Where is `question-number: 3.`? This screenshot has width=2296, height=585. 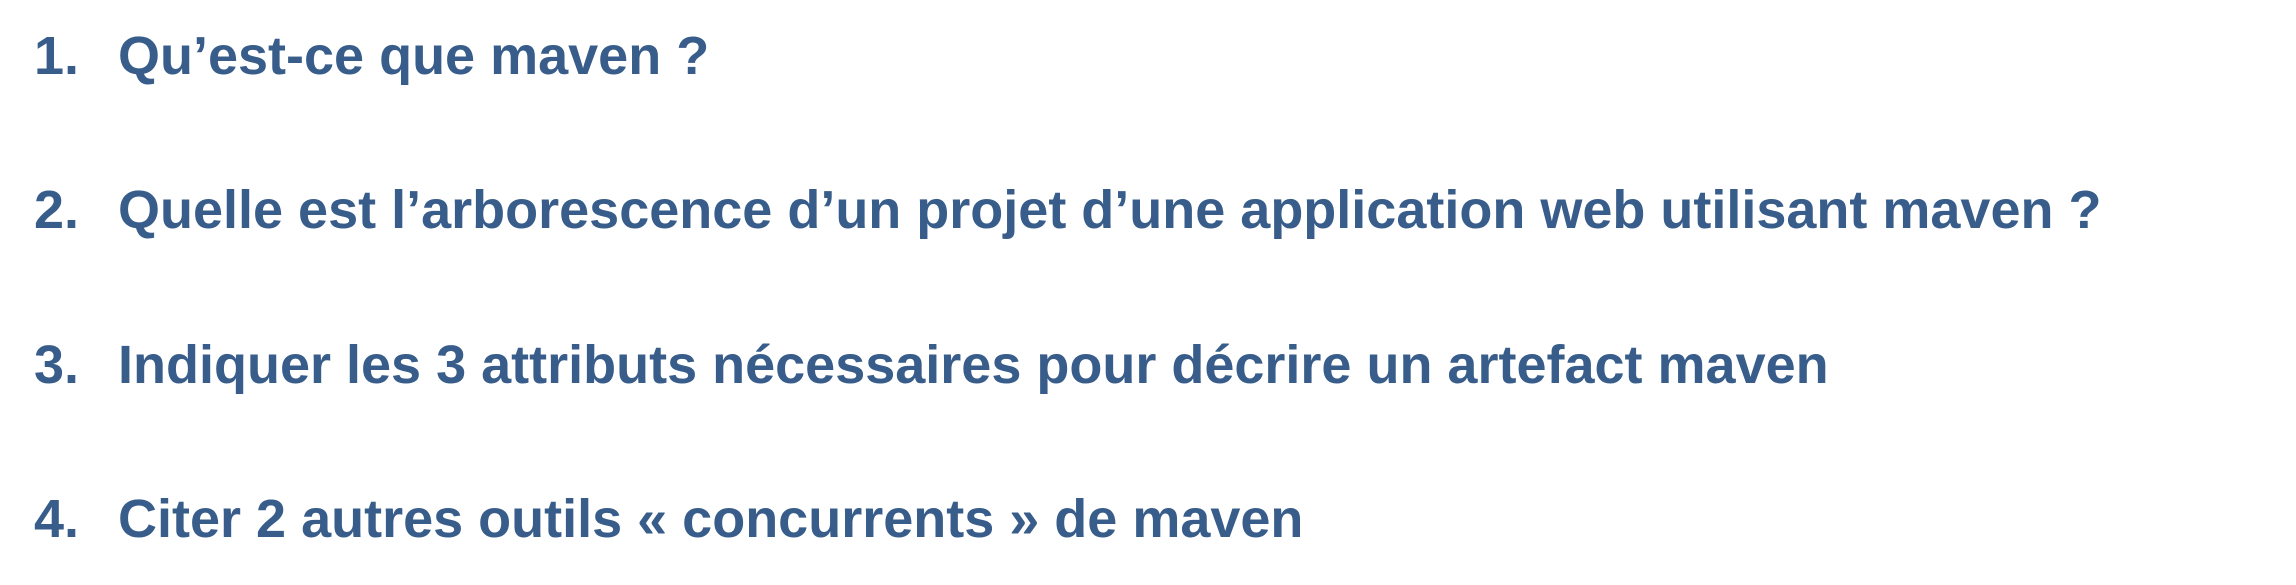 question-number: 3. is located at coordinates (57, 365).